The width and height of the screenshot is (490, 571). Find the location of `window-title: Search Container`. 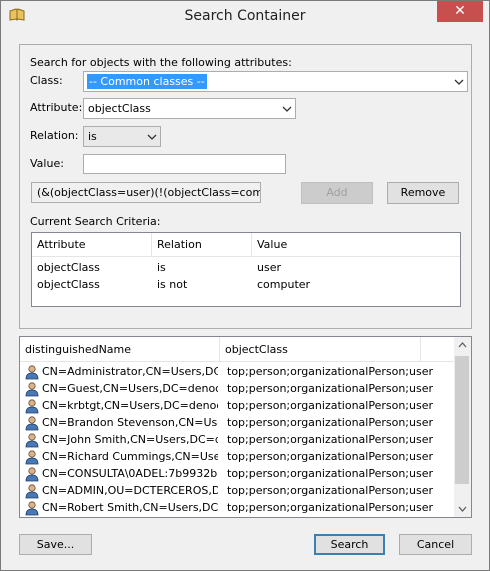

window-title: Search Container is located at coordinates (245, 16).